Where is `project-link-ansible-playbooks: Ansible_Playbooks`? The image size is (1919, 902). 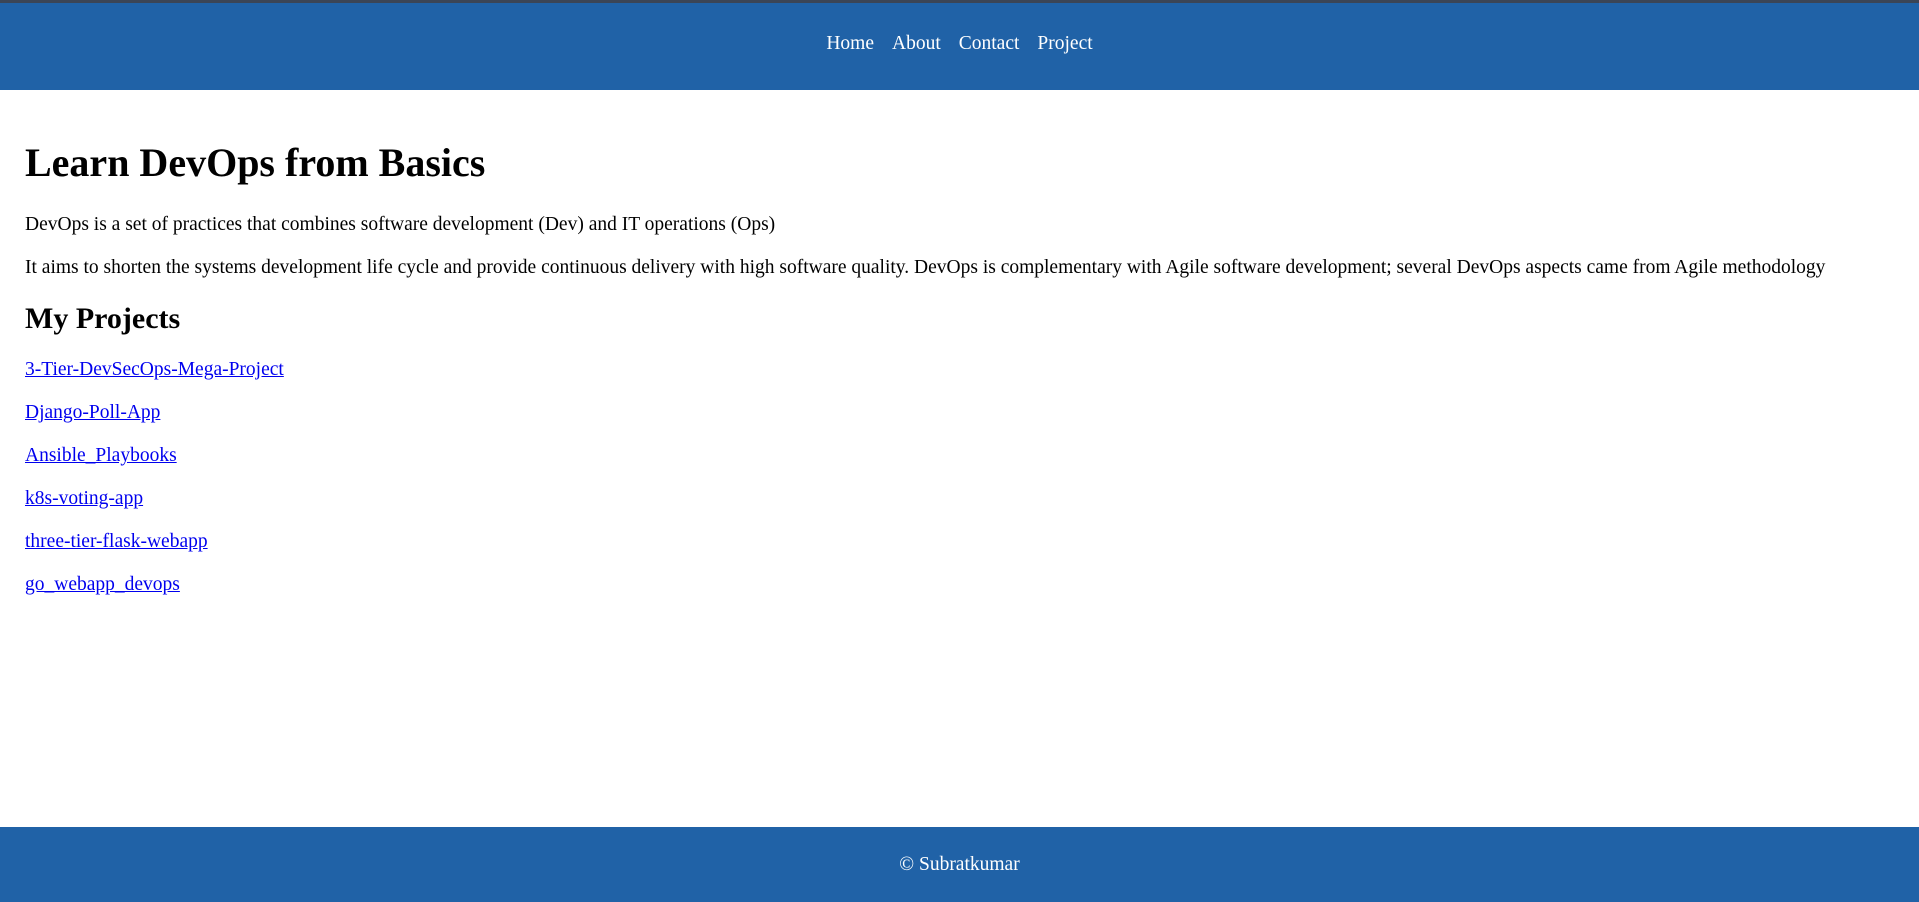
project-link-ansible-playbooks: Ansible_Playbooks is located at coordinates (101, 455).